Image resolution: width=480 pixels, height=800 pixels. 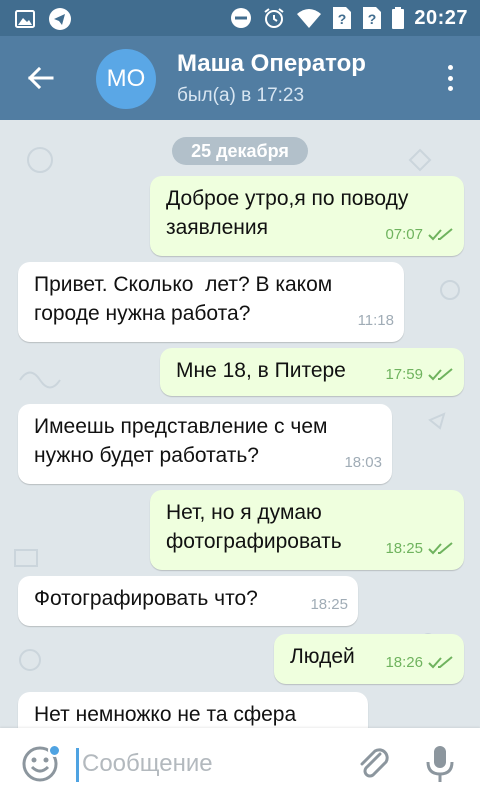 I want to click on message-bubble-incoming: Нет немножко не та сфера, so click(x=193, y=710).